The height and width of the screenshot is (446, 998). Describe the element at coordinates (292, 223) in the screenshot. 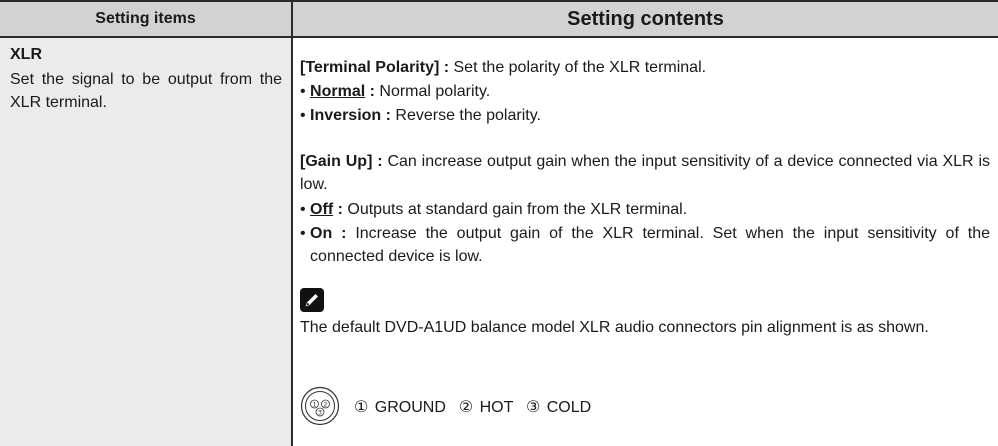

I see `column-divider` at that location.